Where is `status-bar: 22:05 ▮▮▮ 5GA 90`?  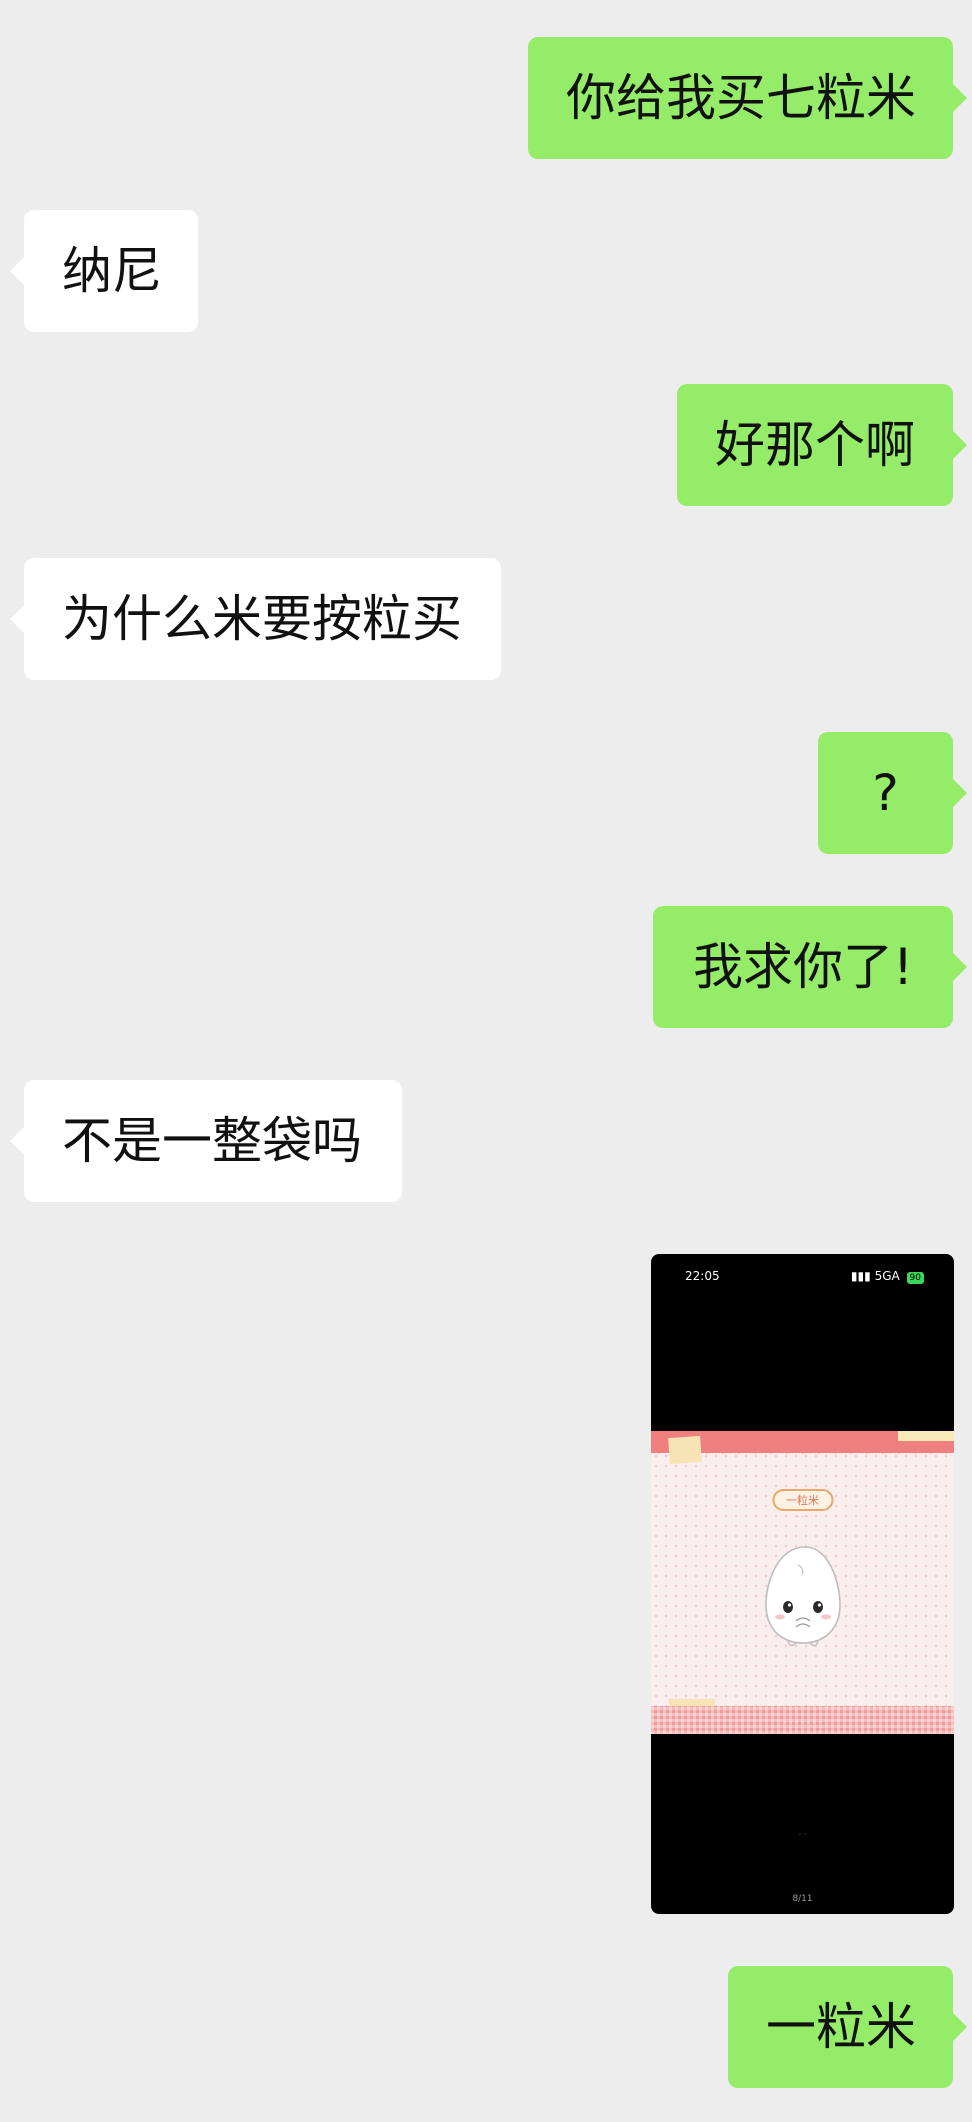
status-bar: 22:05 ▮▮▮ 5GA 90 is located at coordinates (802, 1276).